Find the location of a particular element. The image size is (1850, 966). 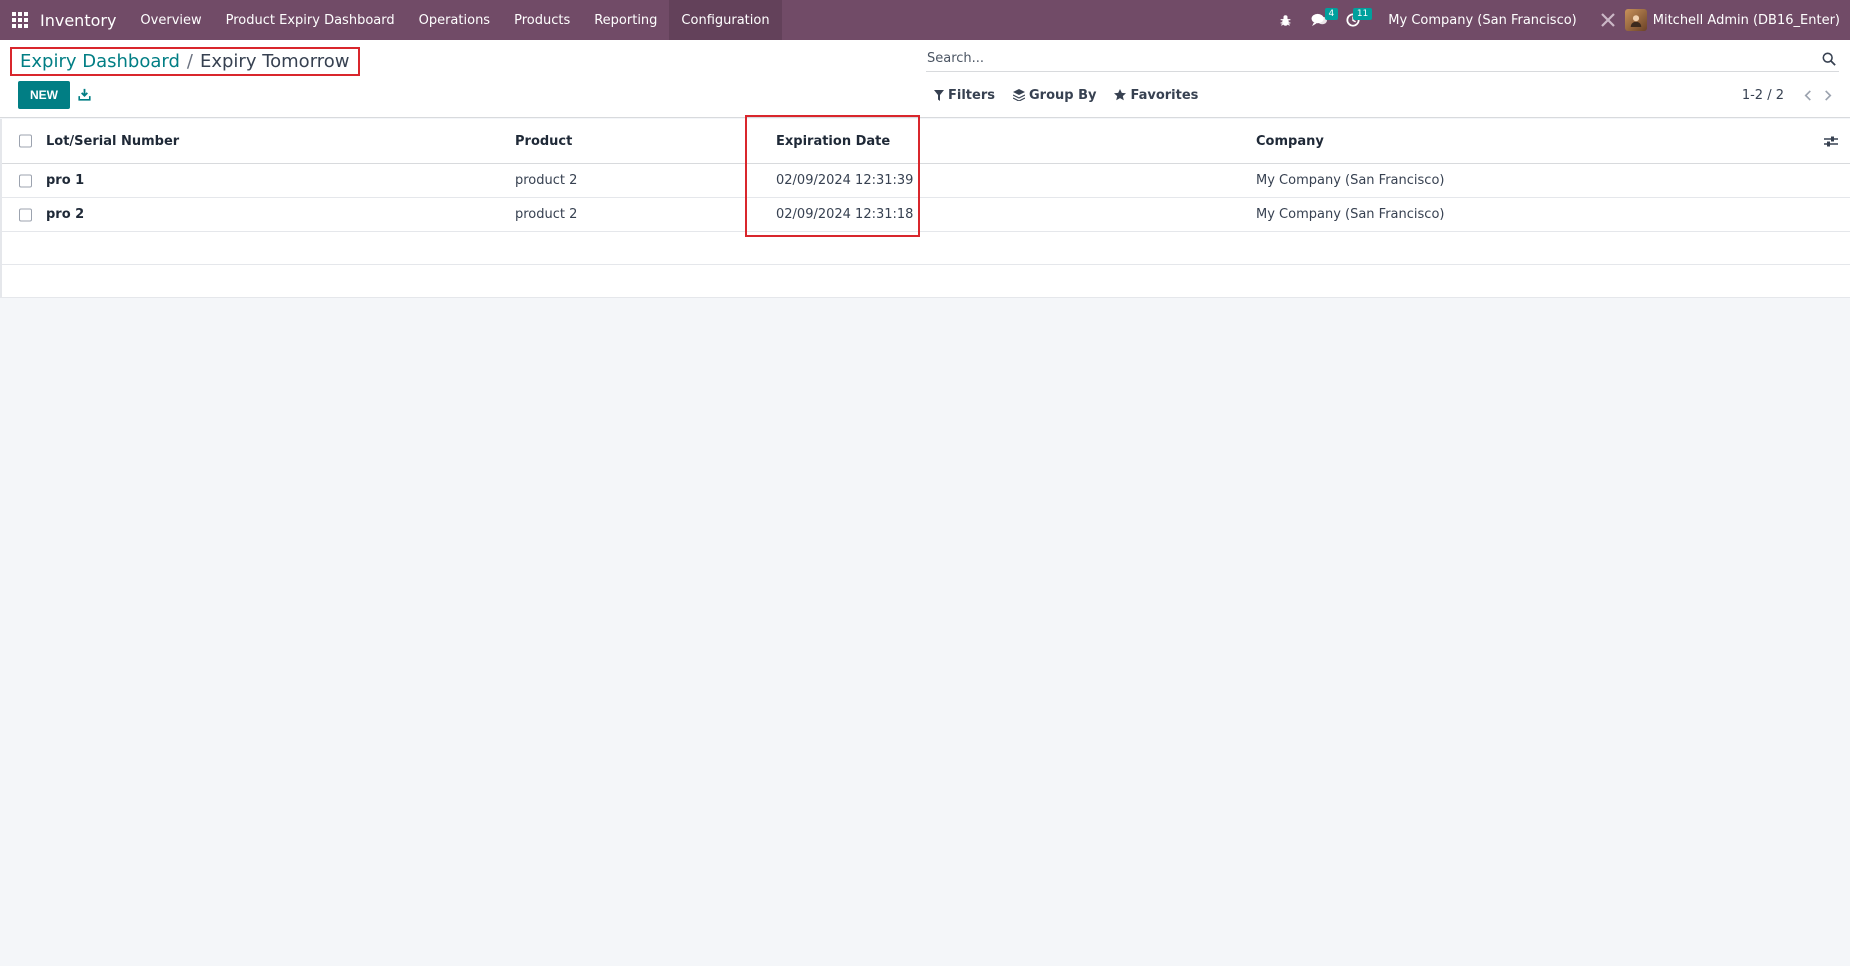

favorites-label: Favorites is located at coordinates (1164, 95).